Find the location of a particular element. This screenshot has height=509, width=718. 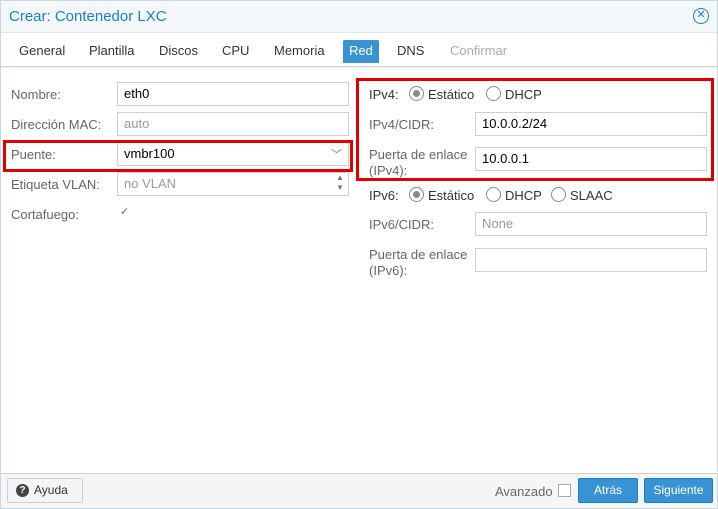

gw4-label-line1: Puerta de enlace is located at coordinates (418, 154).